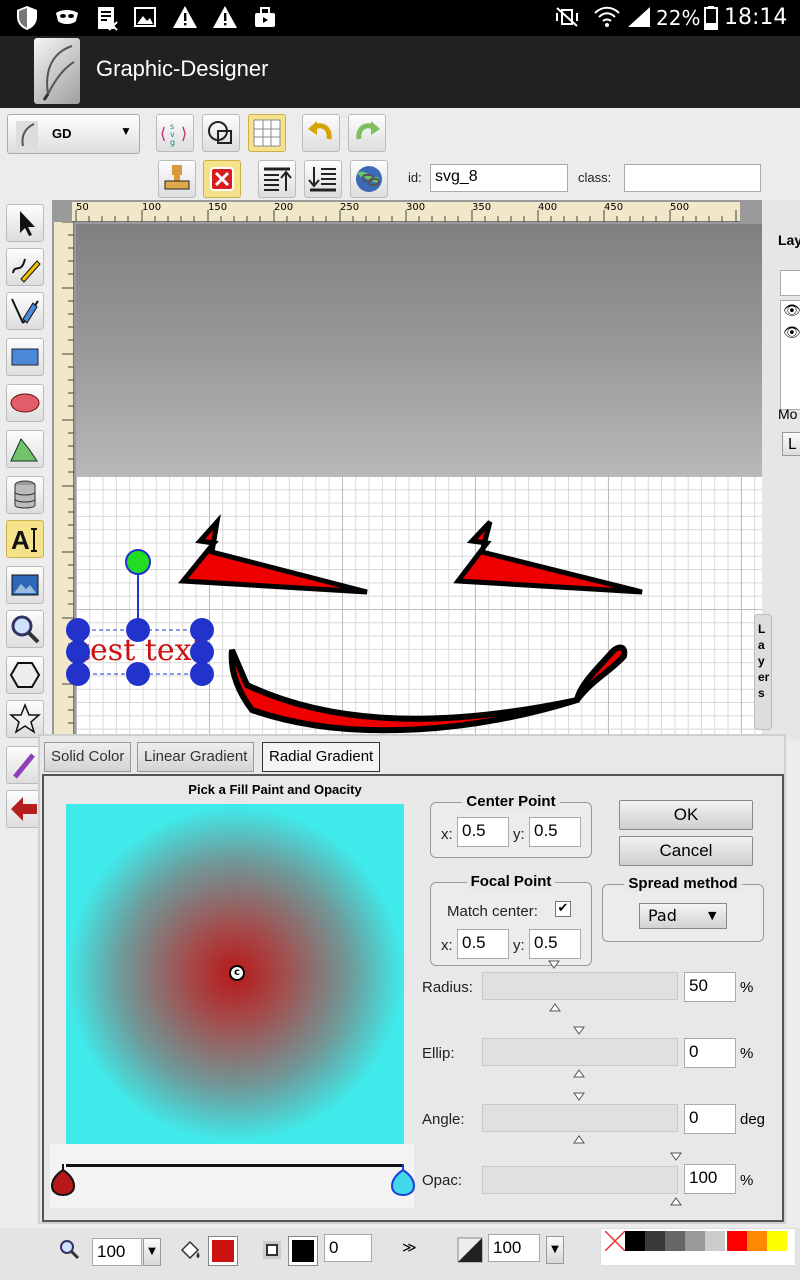 This screenshot has width=800, height=1280. Describe the element at coordinates (138, 562) in the screenshot. I see `rotate-handle` at that location.